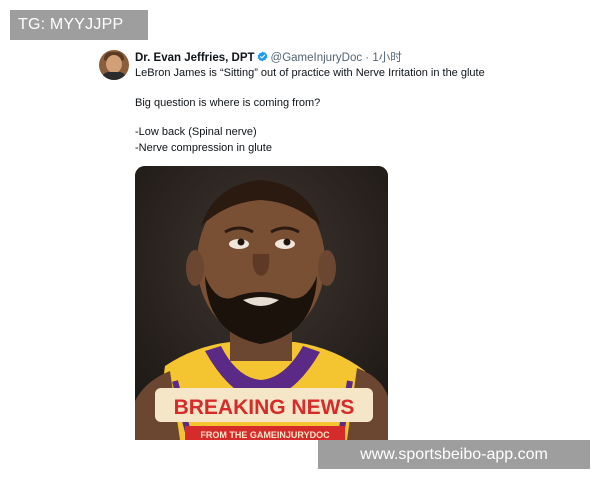 Image resolution: width=600 pixels, height=480 pixels. Describe the element at coordinates (114, 65) in the screenshot. I see `author-avatar` at that location.